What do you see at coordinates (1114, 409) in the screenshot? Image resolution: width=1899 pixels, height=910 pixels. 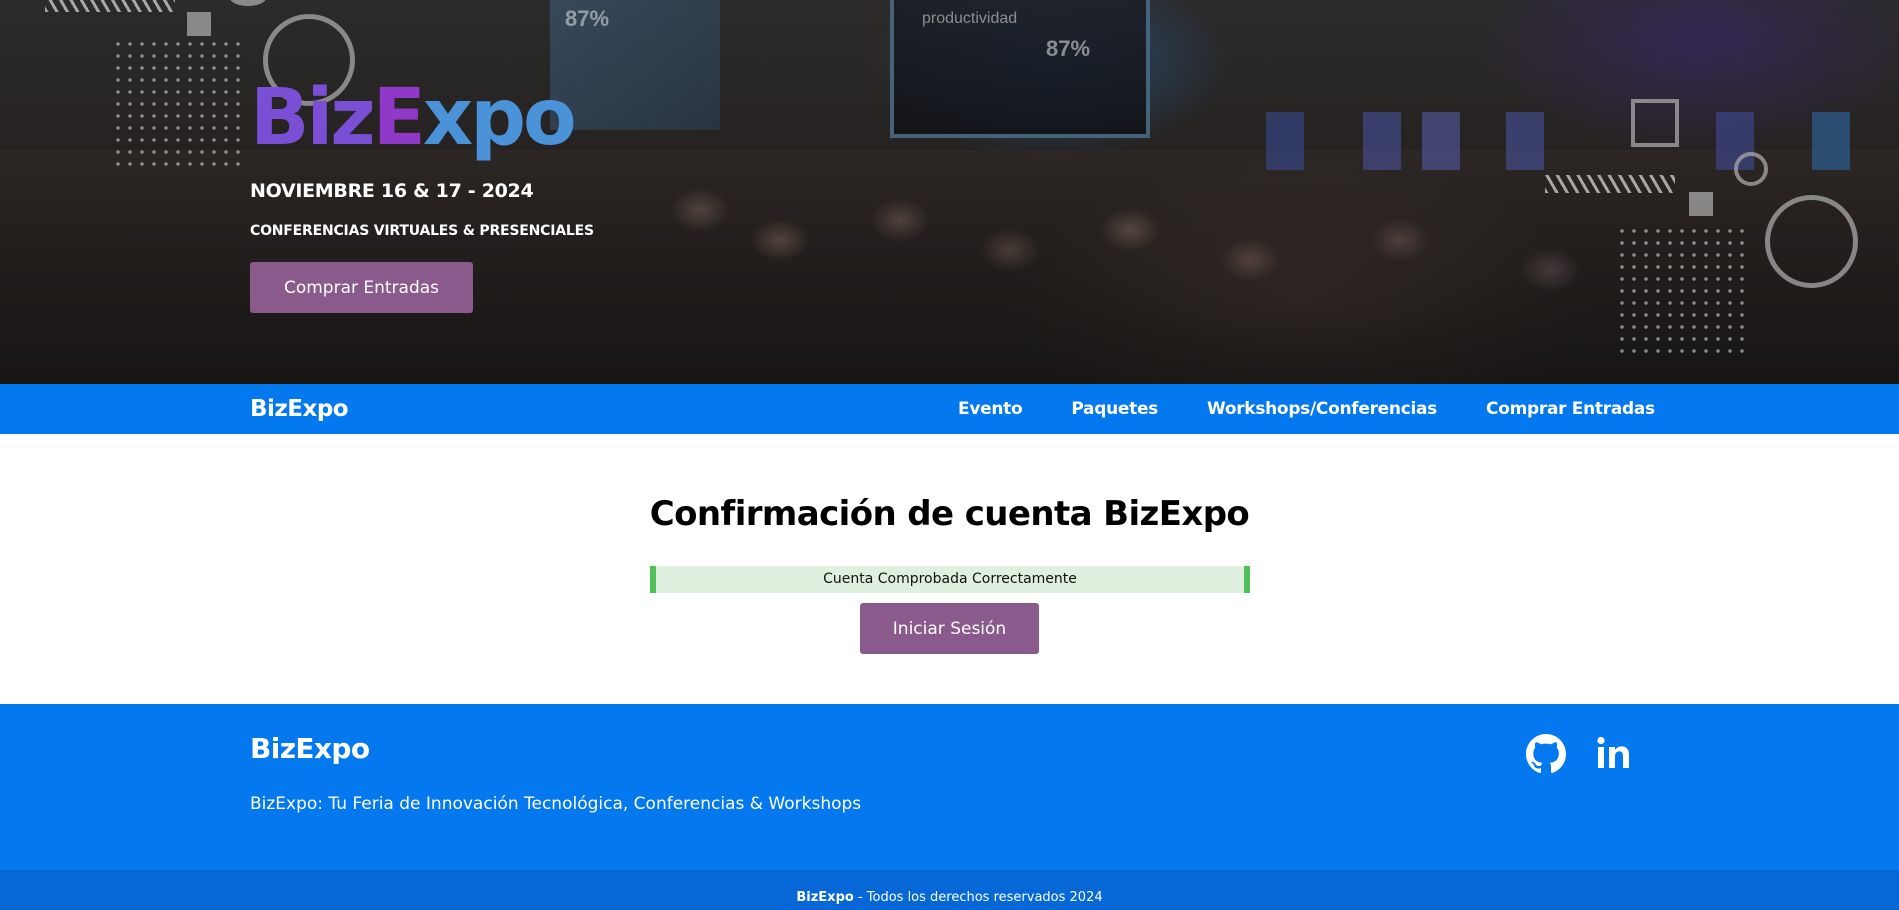 I see `nav-link-paquetes: Paquetes` at bounding box center [1114, 409].